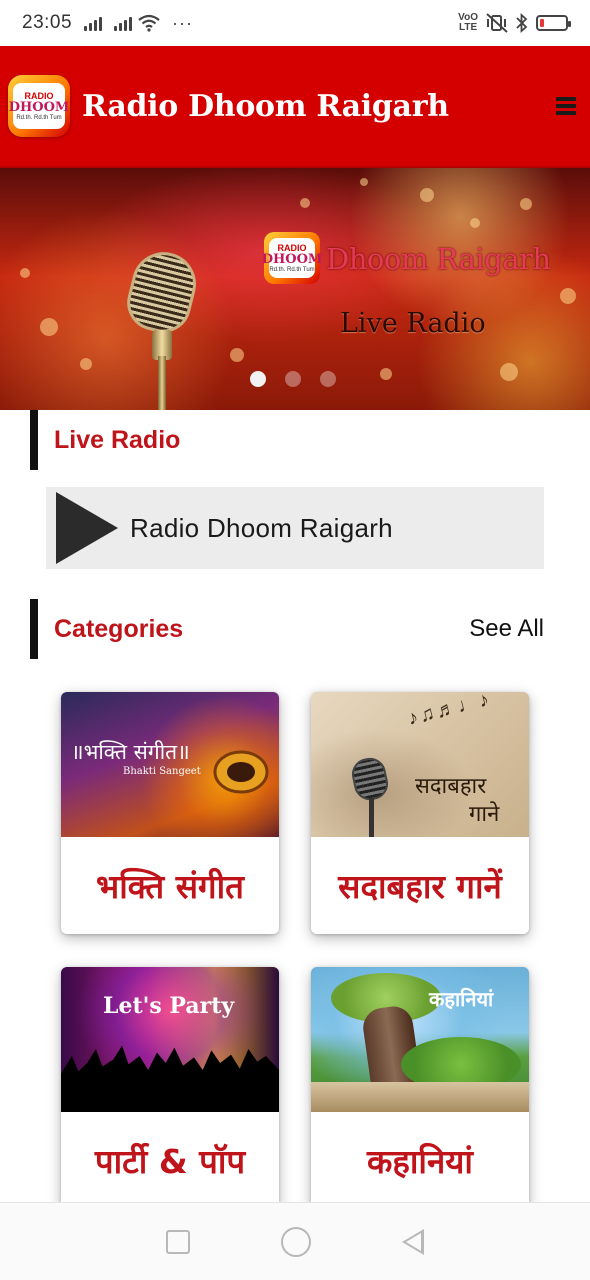 This screenshot has width=590, height=1280. I want to click on back-triangle-icon, so click(413, 1241).